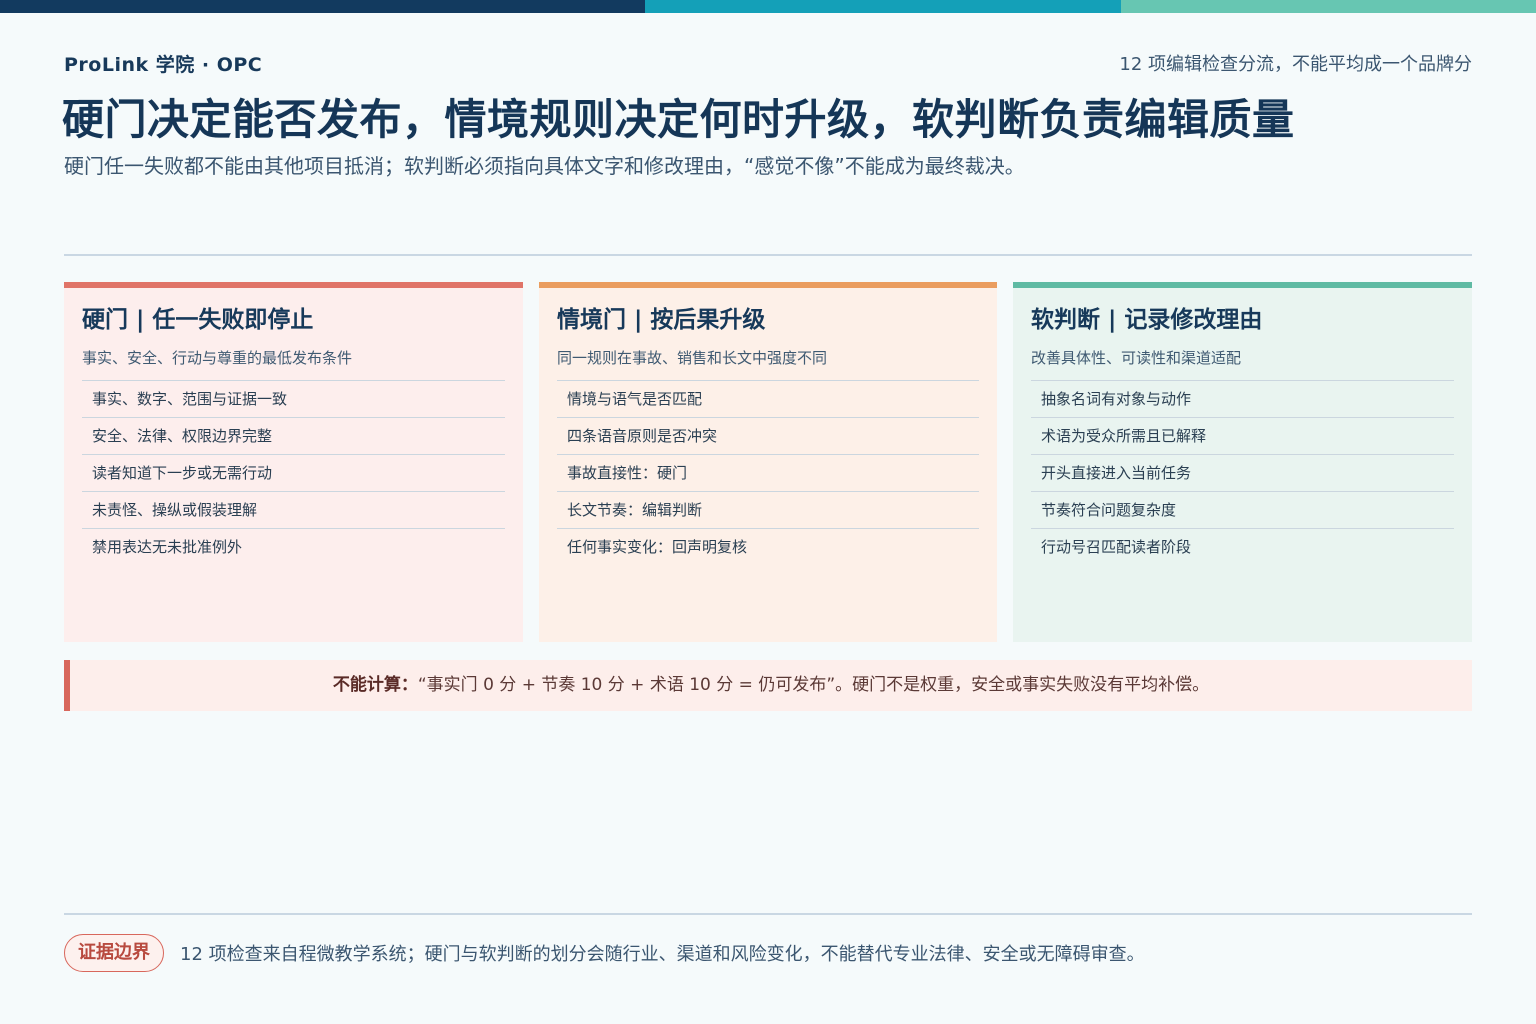 The image size is (1536, 1024). I want to click on checklist-item: 开头直接进入当前任务, so click(1242, 473).